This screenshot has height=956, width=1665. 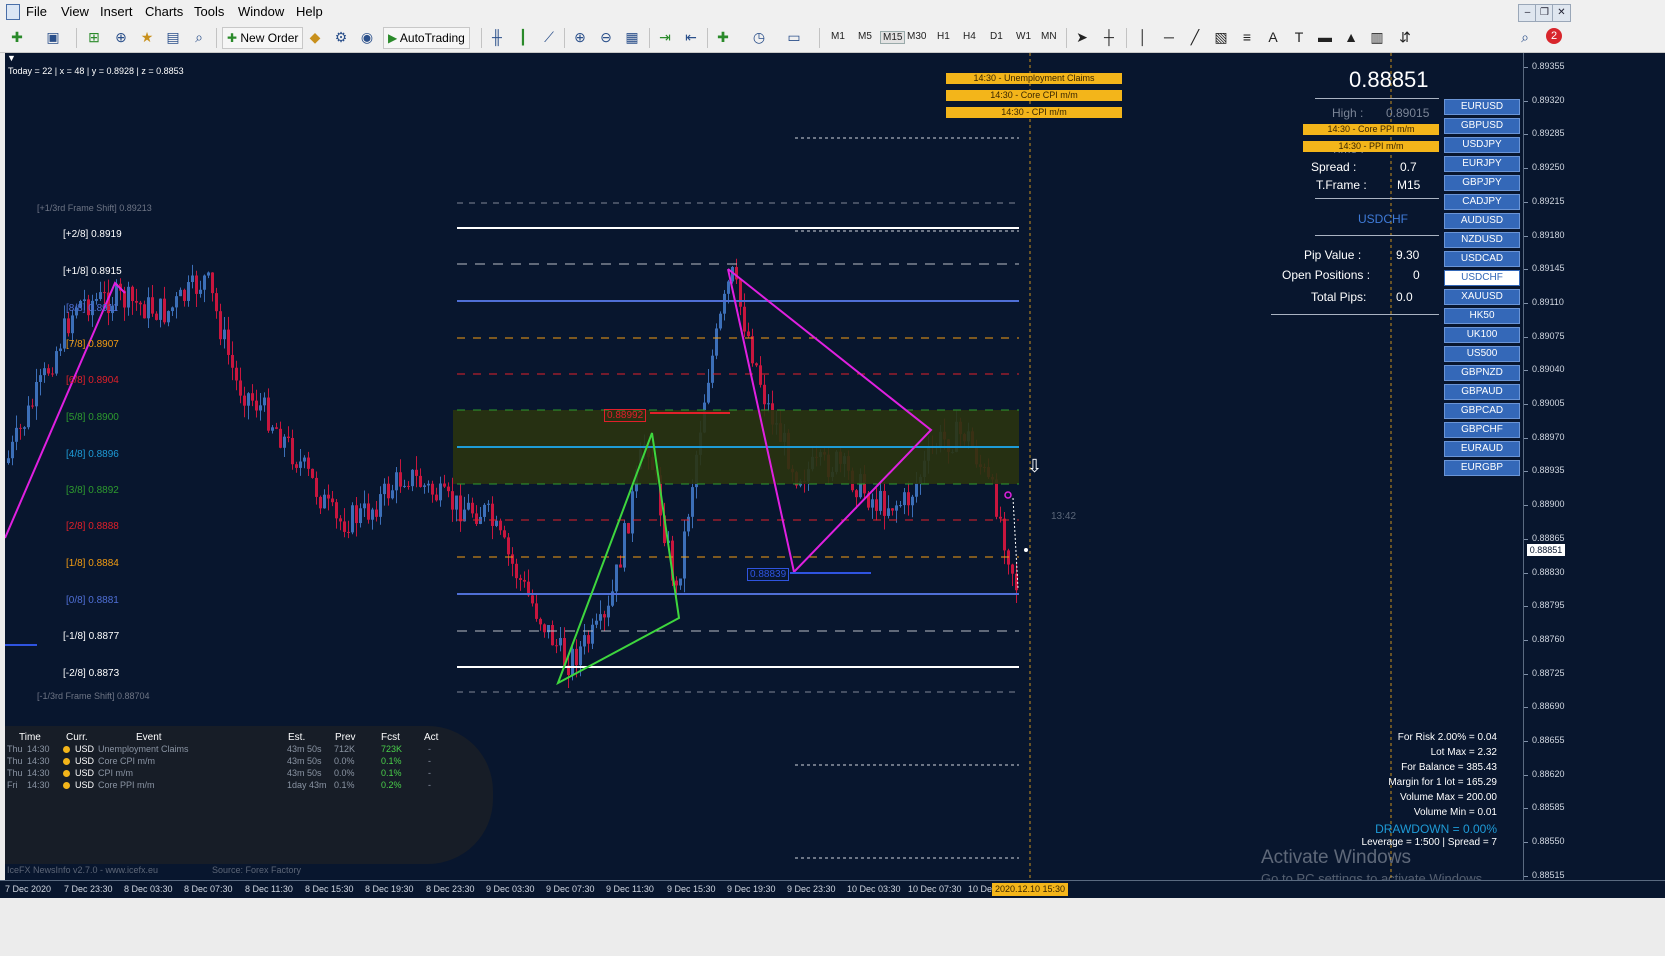 I want to click on news-row-event: Core CPI m/m, so click(x=127, y=761).